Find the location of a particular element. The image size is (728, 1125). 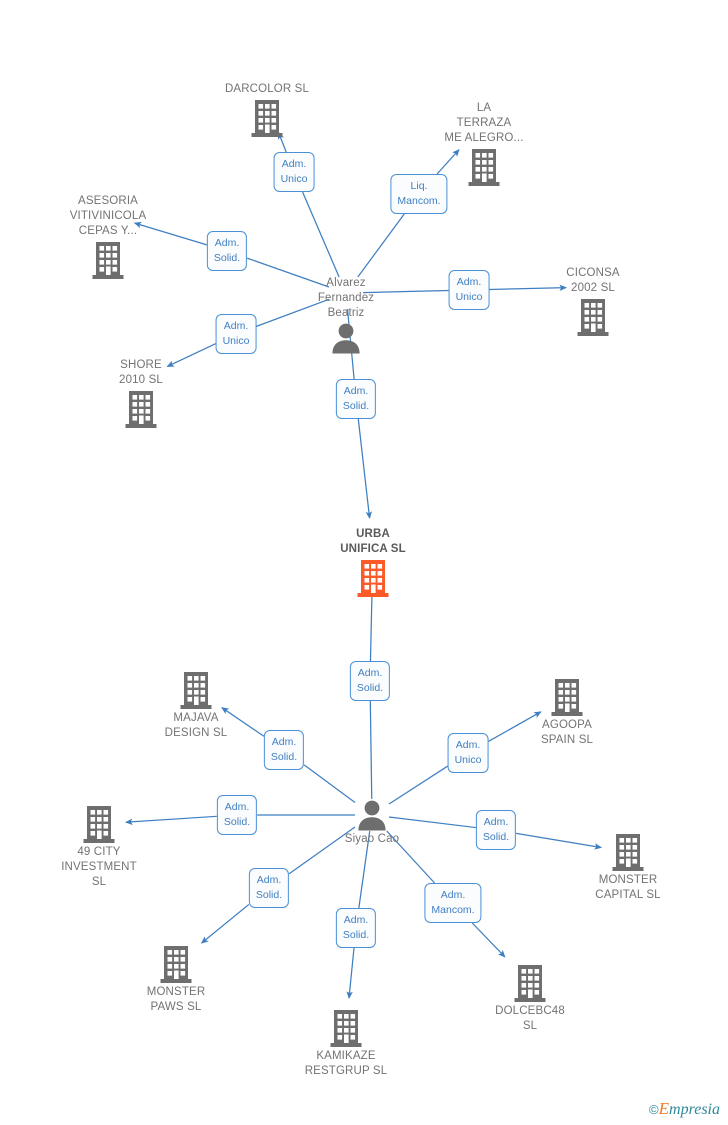

node-urba: URBA UNIFICA SL is located at coordinates (373, 562).